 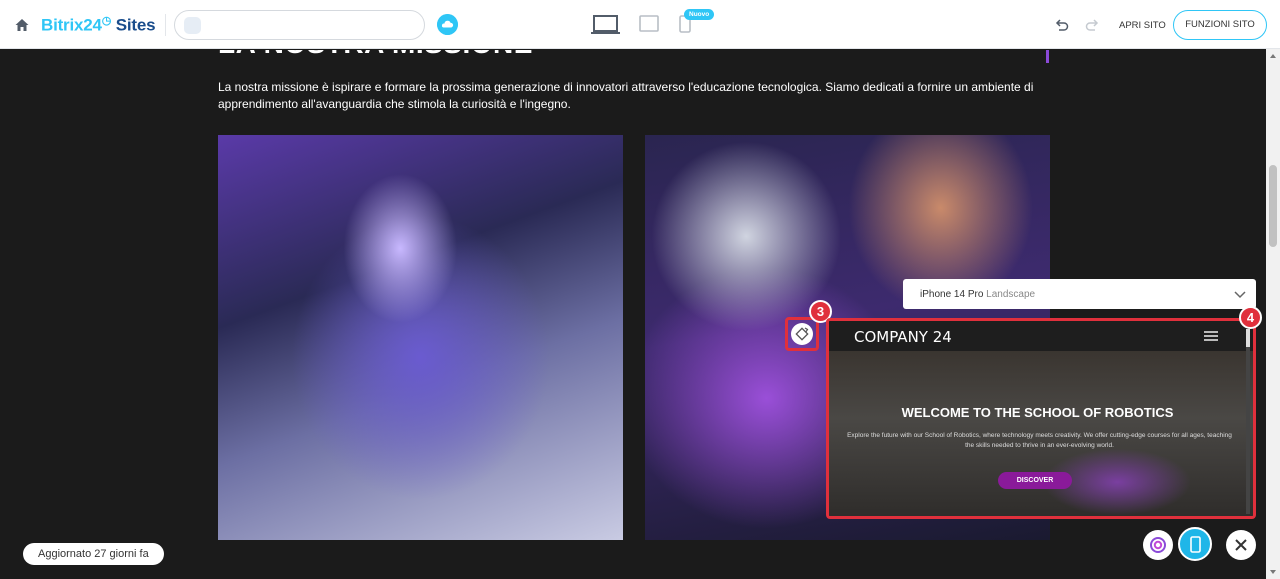 I want to click on close-preview-button, so click(x=1241, y=545).